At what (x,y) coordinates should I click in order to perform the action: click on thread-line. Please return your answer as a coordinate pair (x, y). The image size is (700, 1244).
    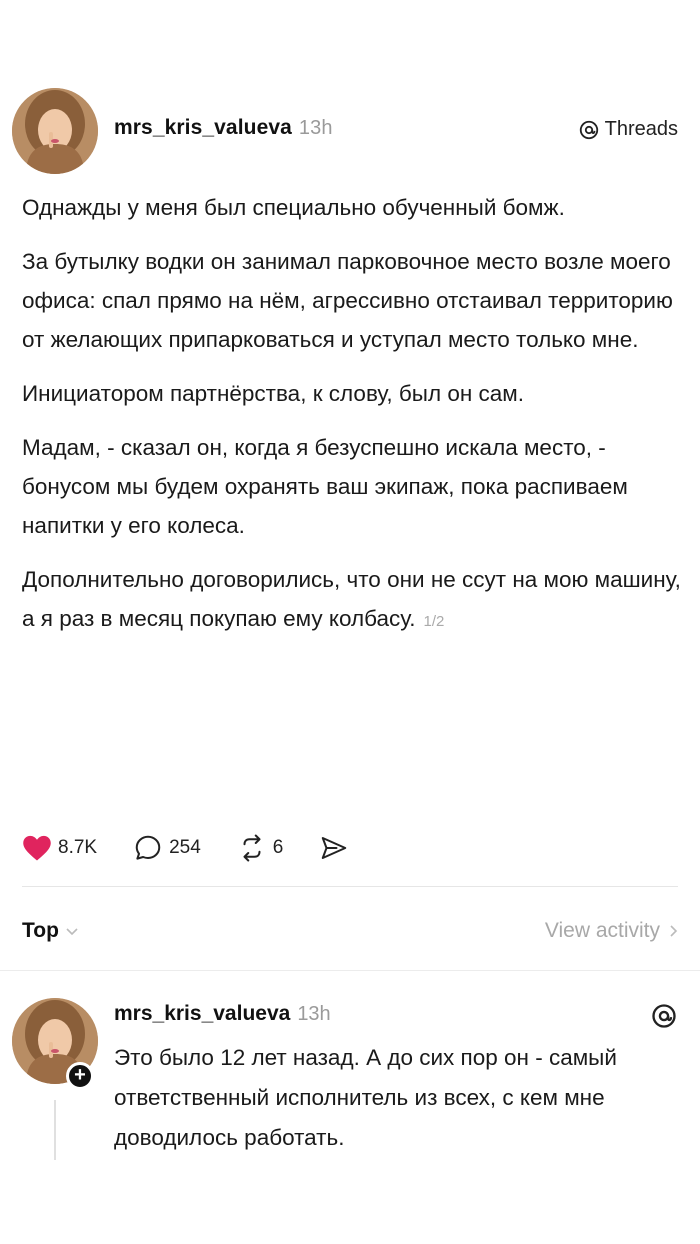
    Looking at the image, I should click on (55, 1130).